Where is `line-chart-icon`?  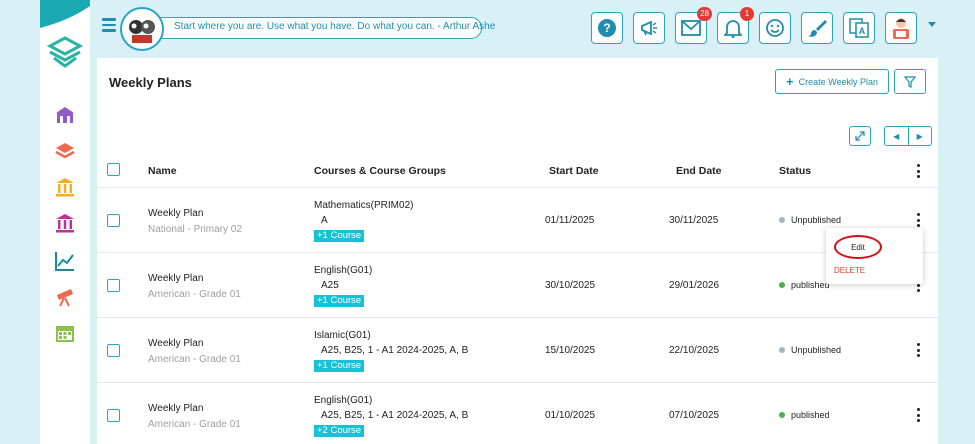
line-chart-icon is located at coordinates (65, 261).